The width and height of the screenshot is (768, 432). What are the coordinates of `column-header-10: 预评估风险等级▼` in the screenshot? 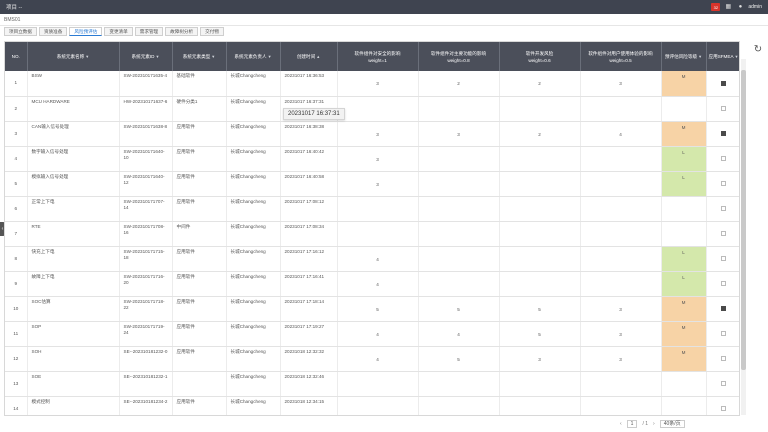 It's located at (684, 56).